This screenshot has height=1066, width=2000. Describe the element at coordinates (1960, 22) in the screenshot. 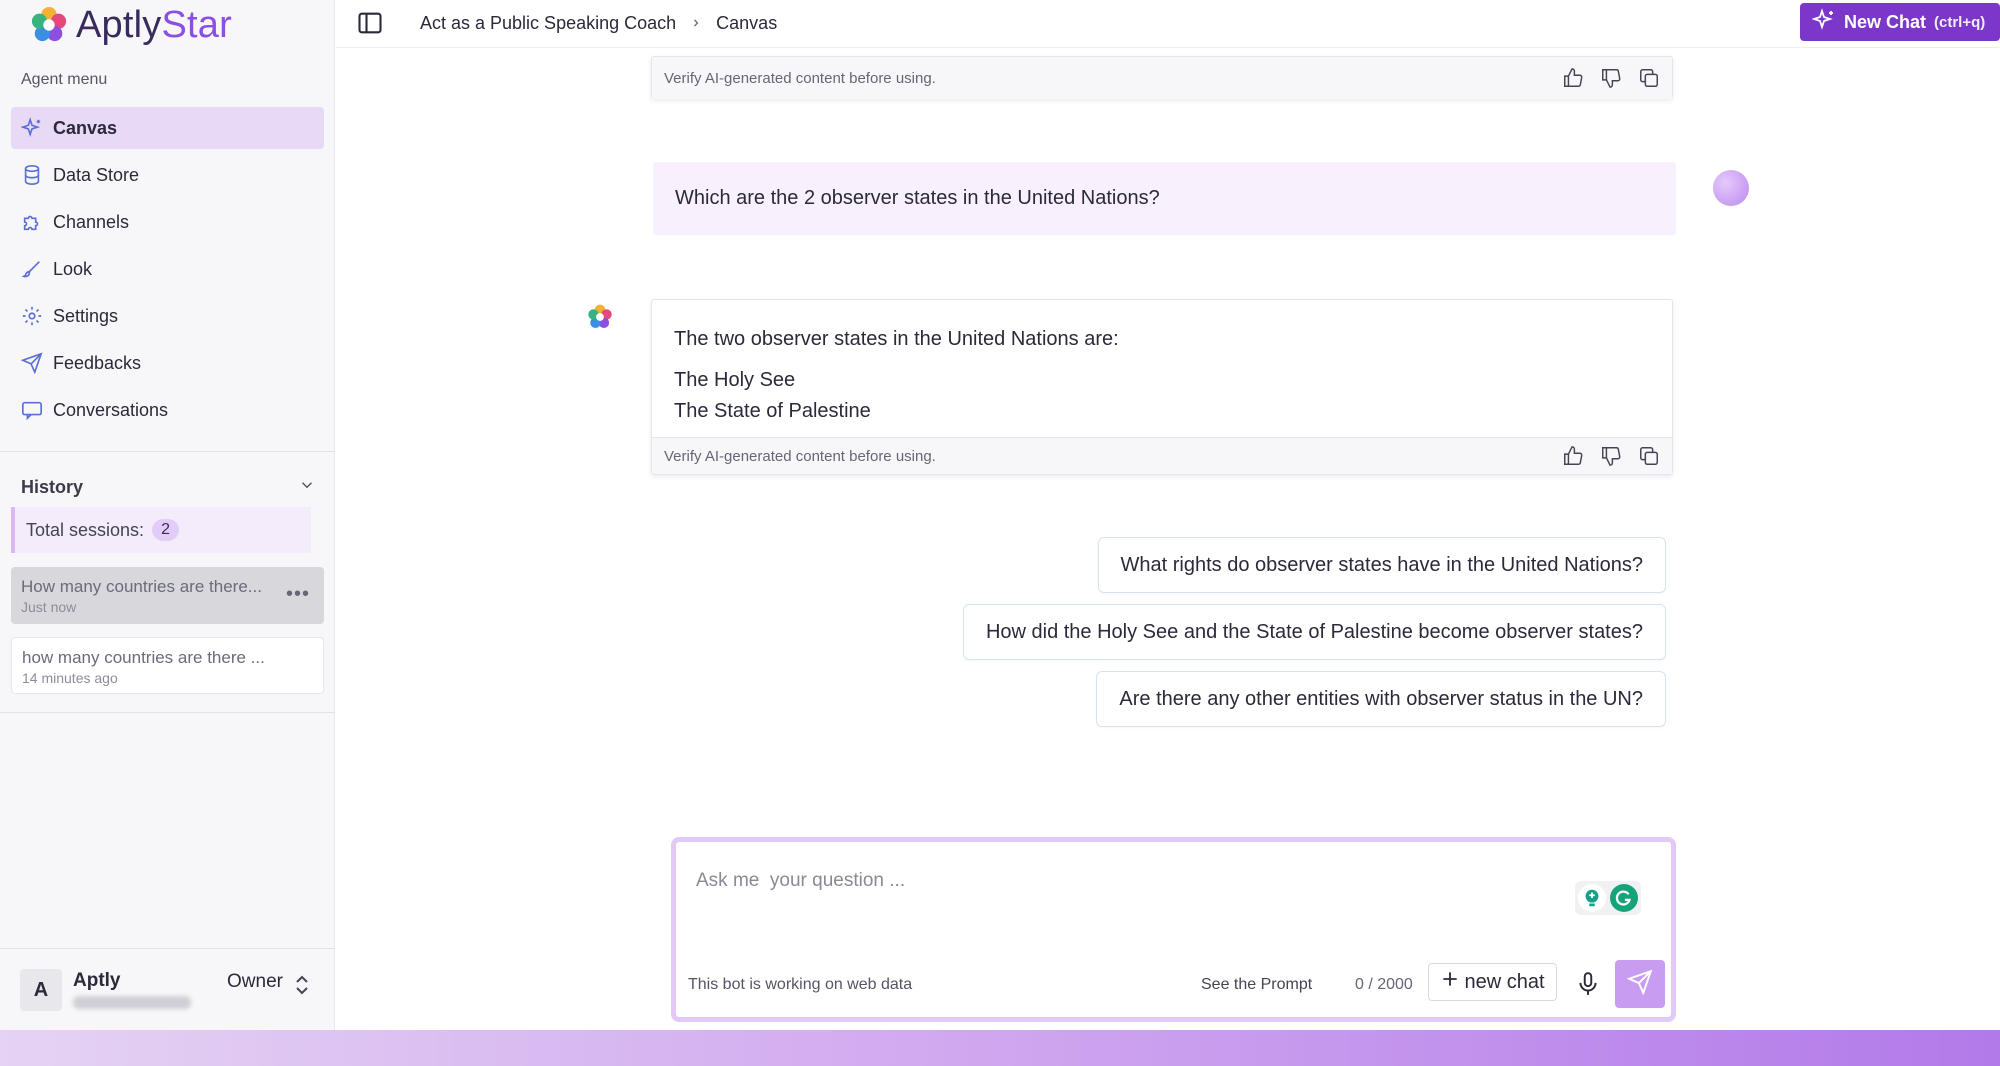

I see `new-chat-shortcut: (ctrl+q)` at that location.